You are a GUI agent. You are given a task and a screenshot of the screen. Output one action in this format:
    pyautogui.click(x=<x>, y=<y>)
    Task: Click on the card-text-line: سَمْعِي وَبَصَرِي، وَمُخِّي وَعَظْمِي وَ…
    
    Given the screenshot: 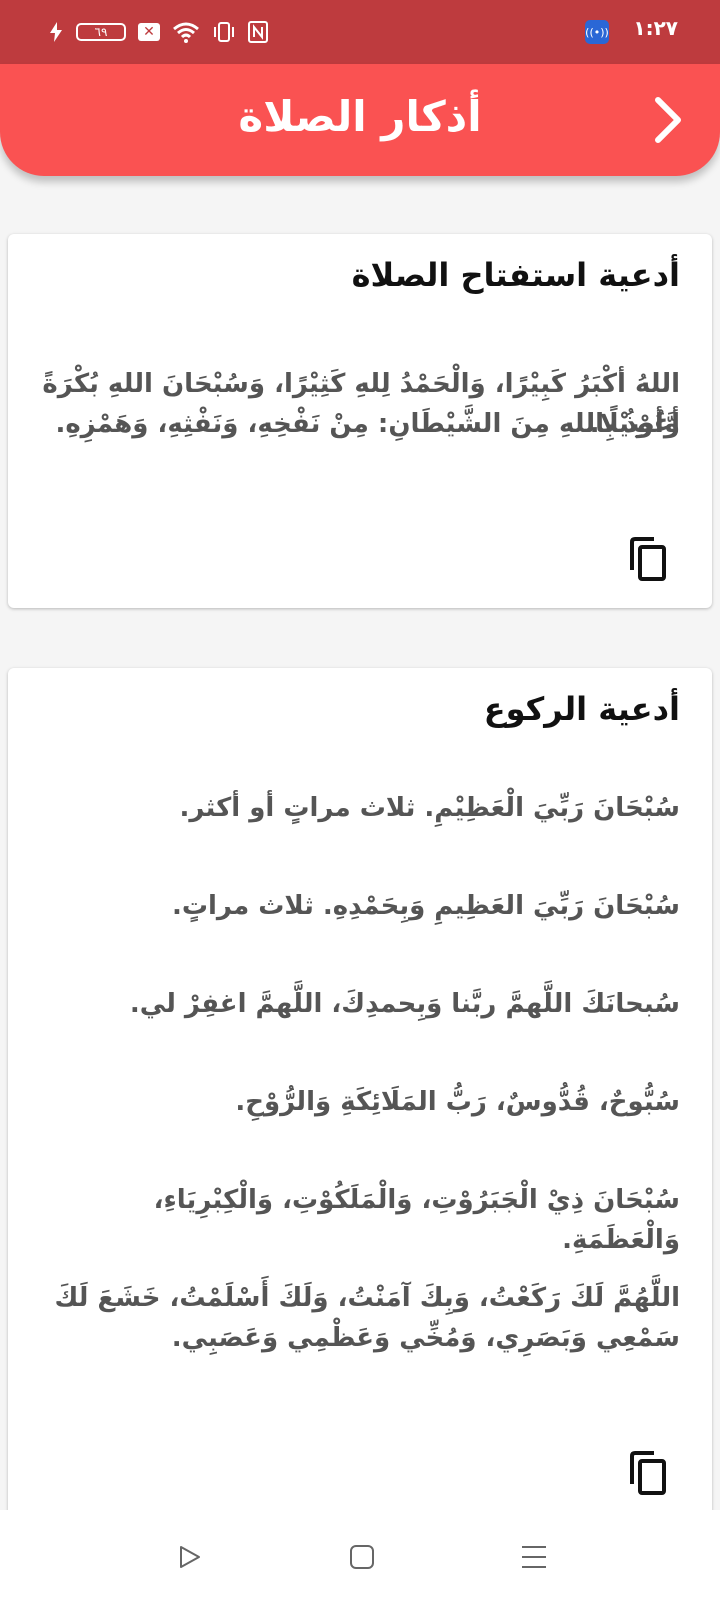 What is the action you would take?
    pyautogui.click(x=425, y=1338)
    